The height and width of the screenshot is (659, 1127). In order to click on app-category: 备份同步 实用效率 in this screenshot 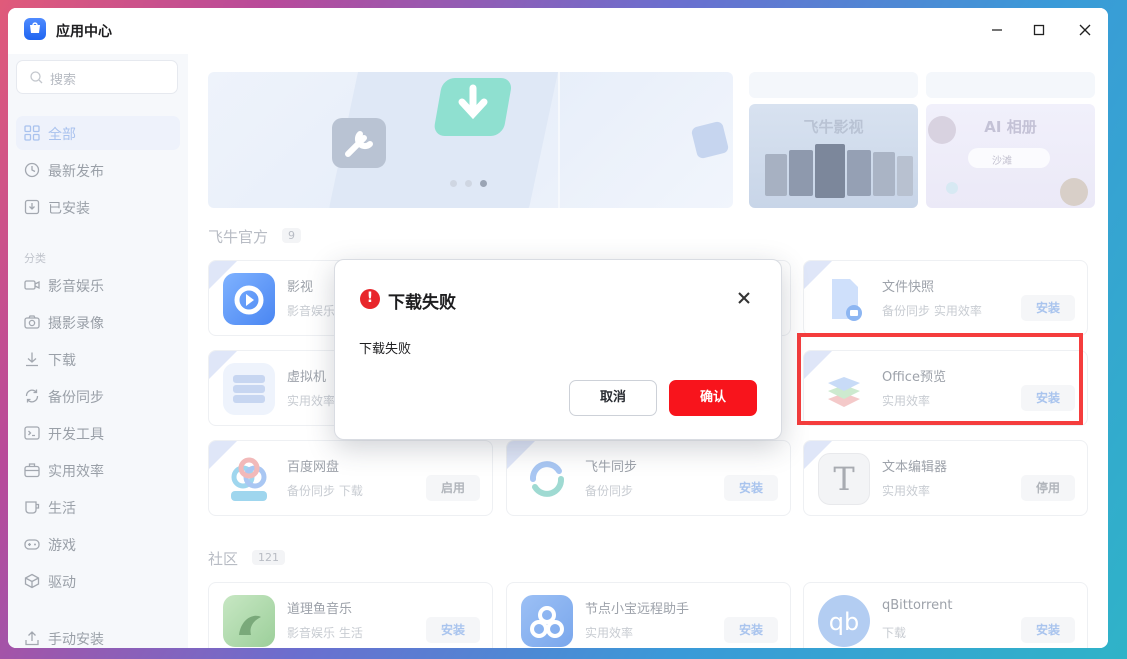, I will do `click(932, 311)`.